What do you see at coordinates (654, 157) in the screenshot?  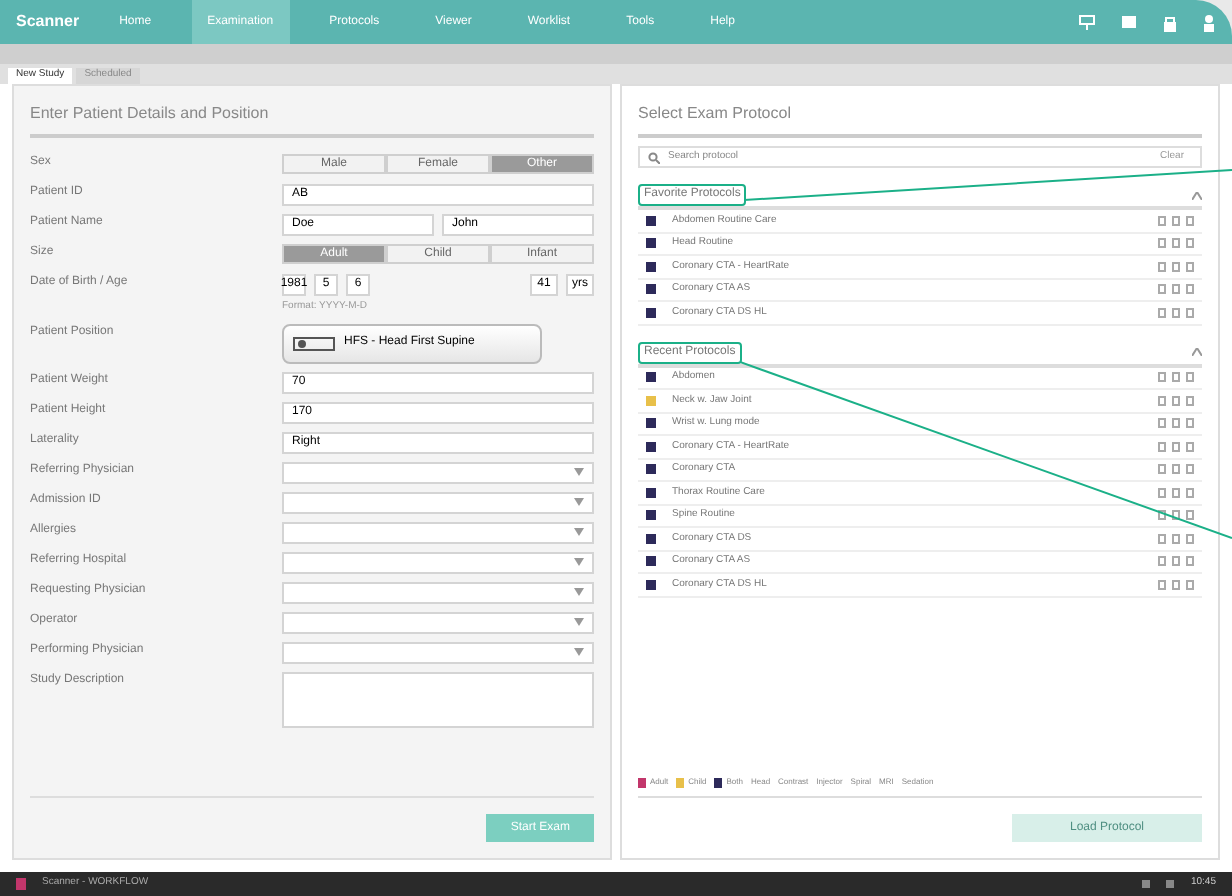 I see `search-icon` at bounding box center [654, 157].